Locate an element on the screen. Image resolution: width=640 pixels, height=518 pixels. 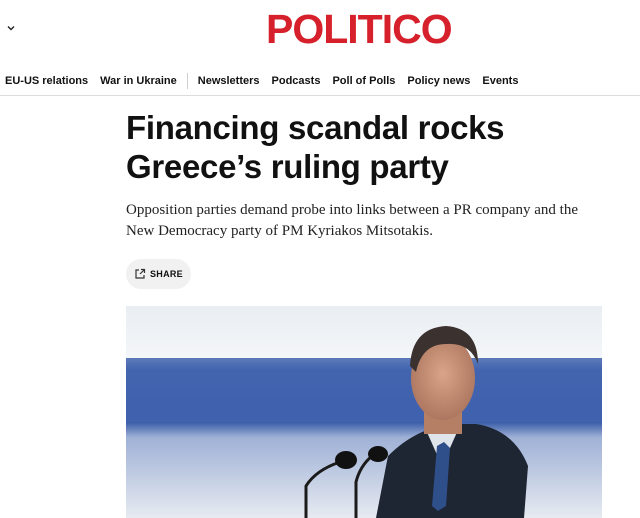
nav-topics: EU-US relations War in Ukraine is located at coordinates (91, 80).